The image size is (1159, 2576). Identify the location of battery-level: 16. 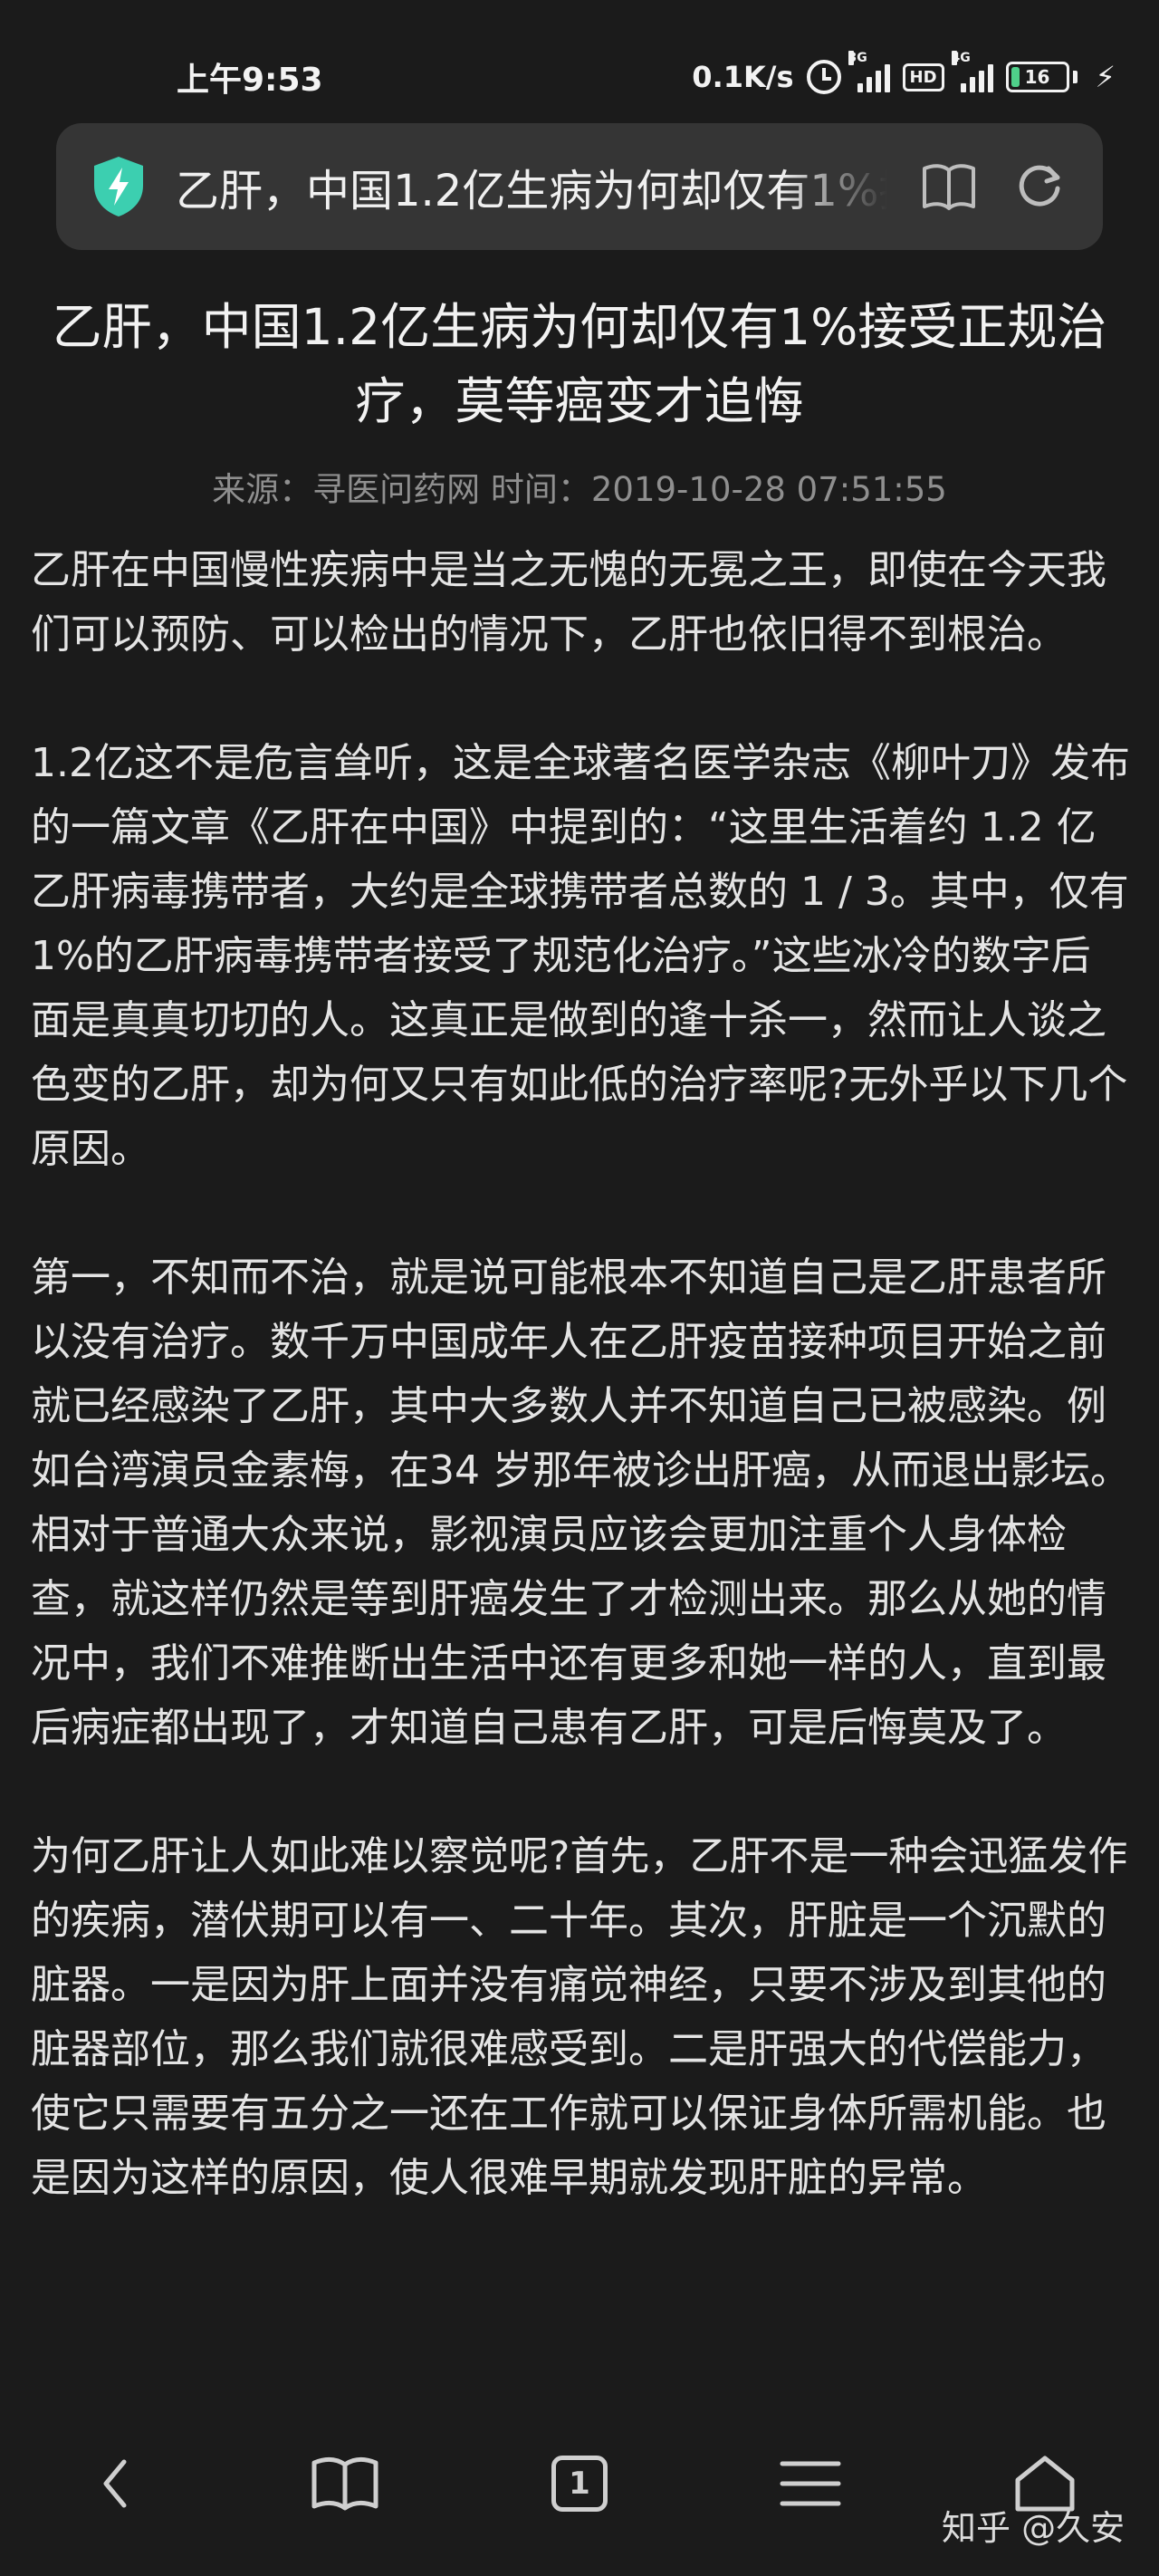
(1037, 77).